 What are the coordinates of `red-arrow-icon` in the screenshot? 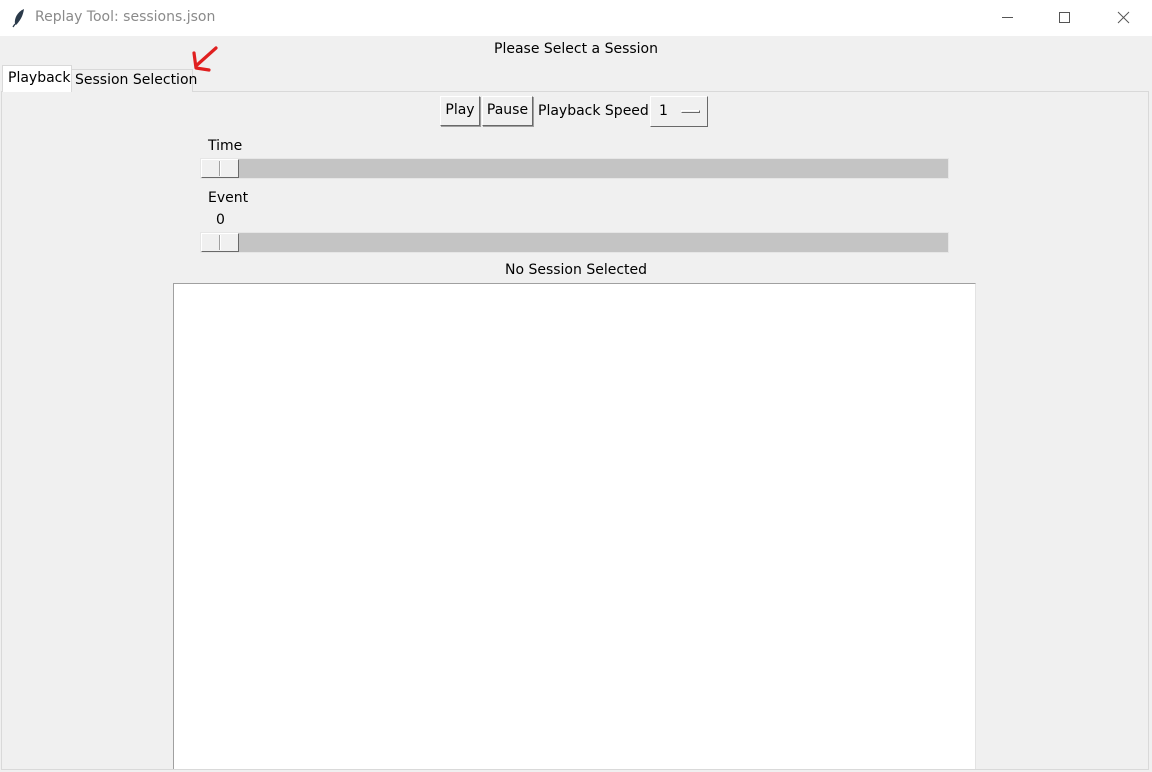 It's located at (205, 59).